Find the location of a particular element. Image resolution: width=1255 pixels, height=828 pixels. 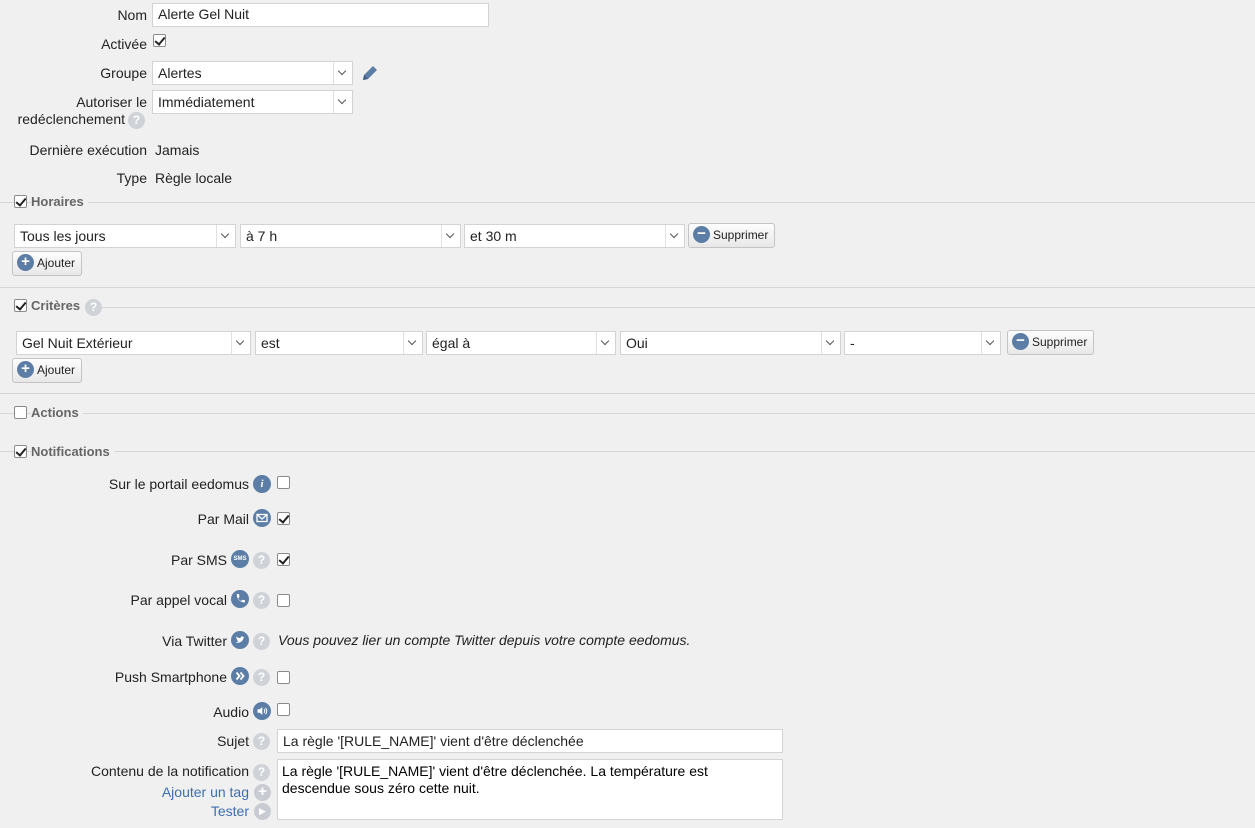

criteria-value-select: Oui is located at coordinates (730, 343).